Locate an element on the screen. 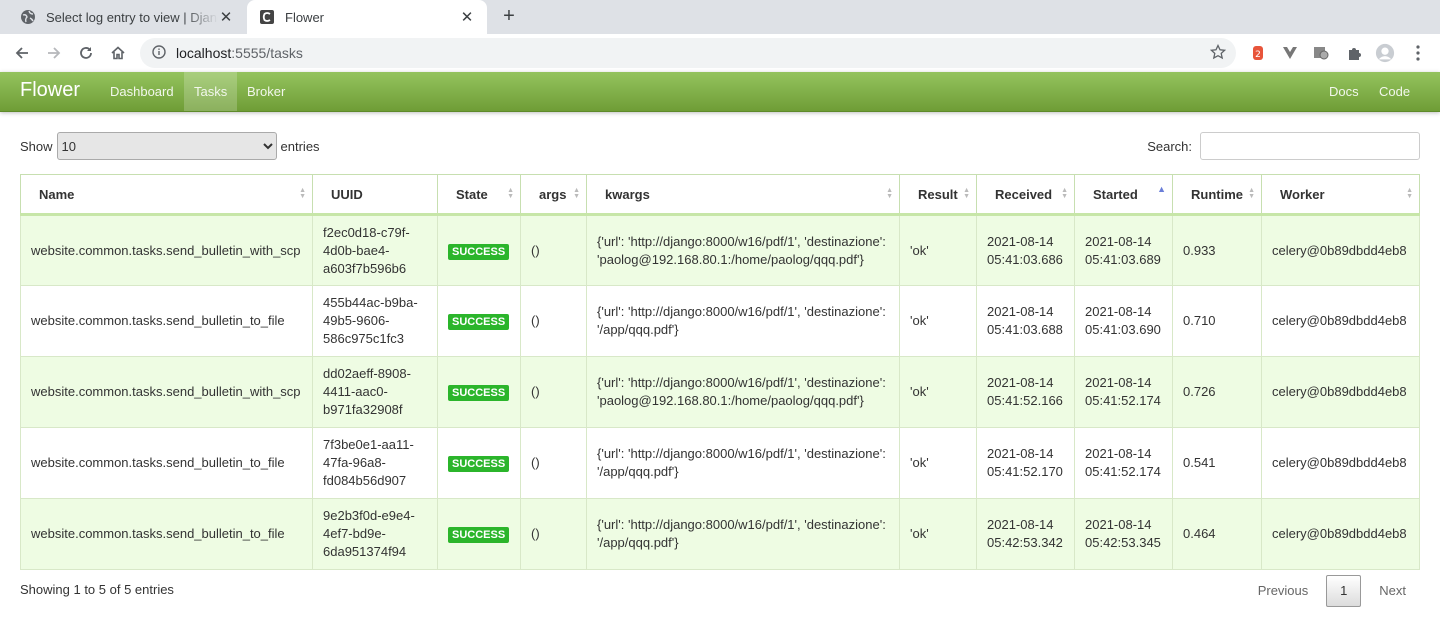  task-uuid-link: 9e2b3f0d-e9e4-4ef7-bd9e-6da951374f94 is located at coordinates (375, 534).